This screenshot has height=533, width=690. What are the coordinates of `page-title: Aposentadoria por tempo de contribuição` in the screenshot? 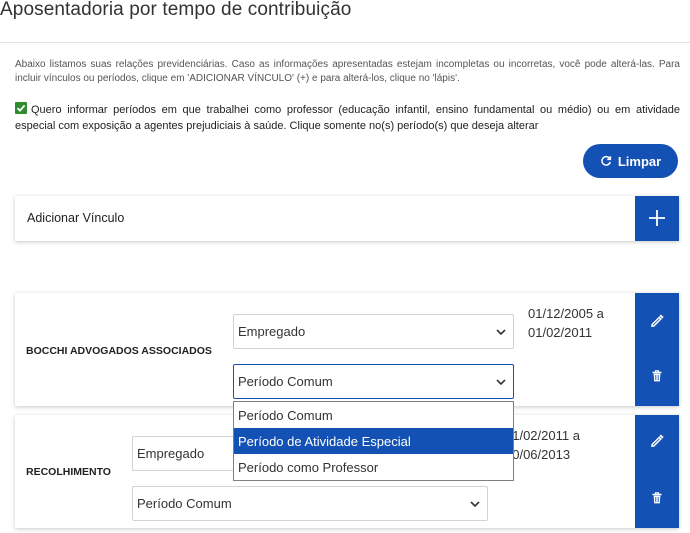 It's located at (176, 10).